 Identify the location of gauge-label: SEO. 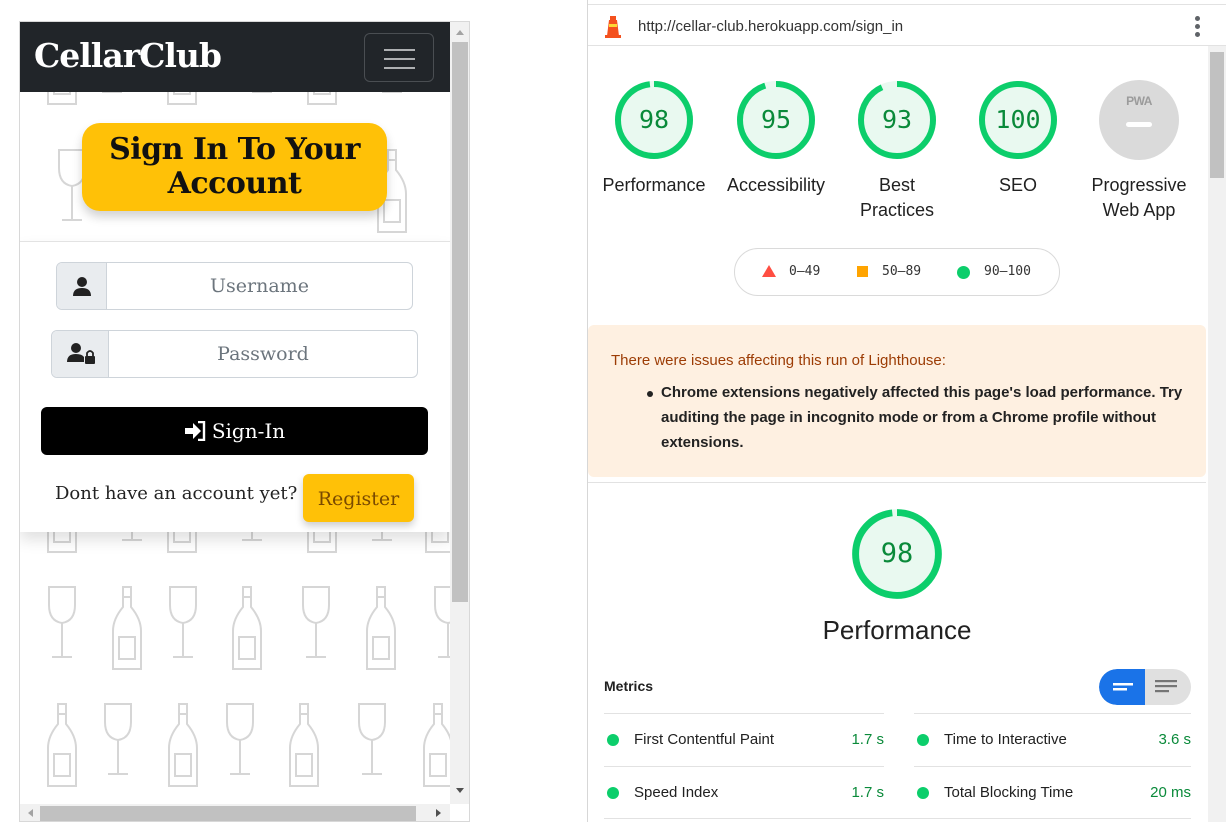
(1017, 185).